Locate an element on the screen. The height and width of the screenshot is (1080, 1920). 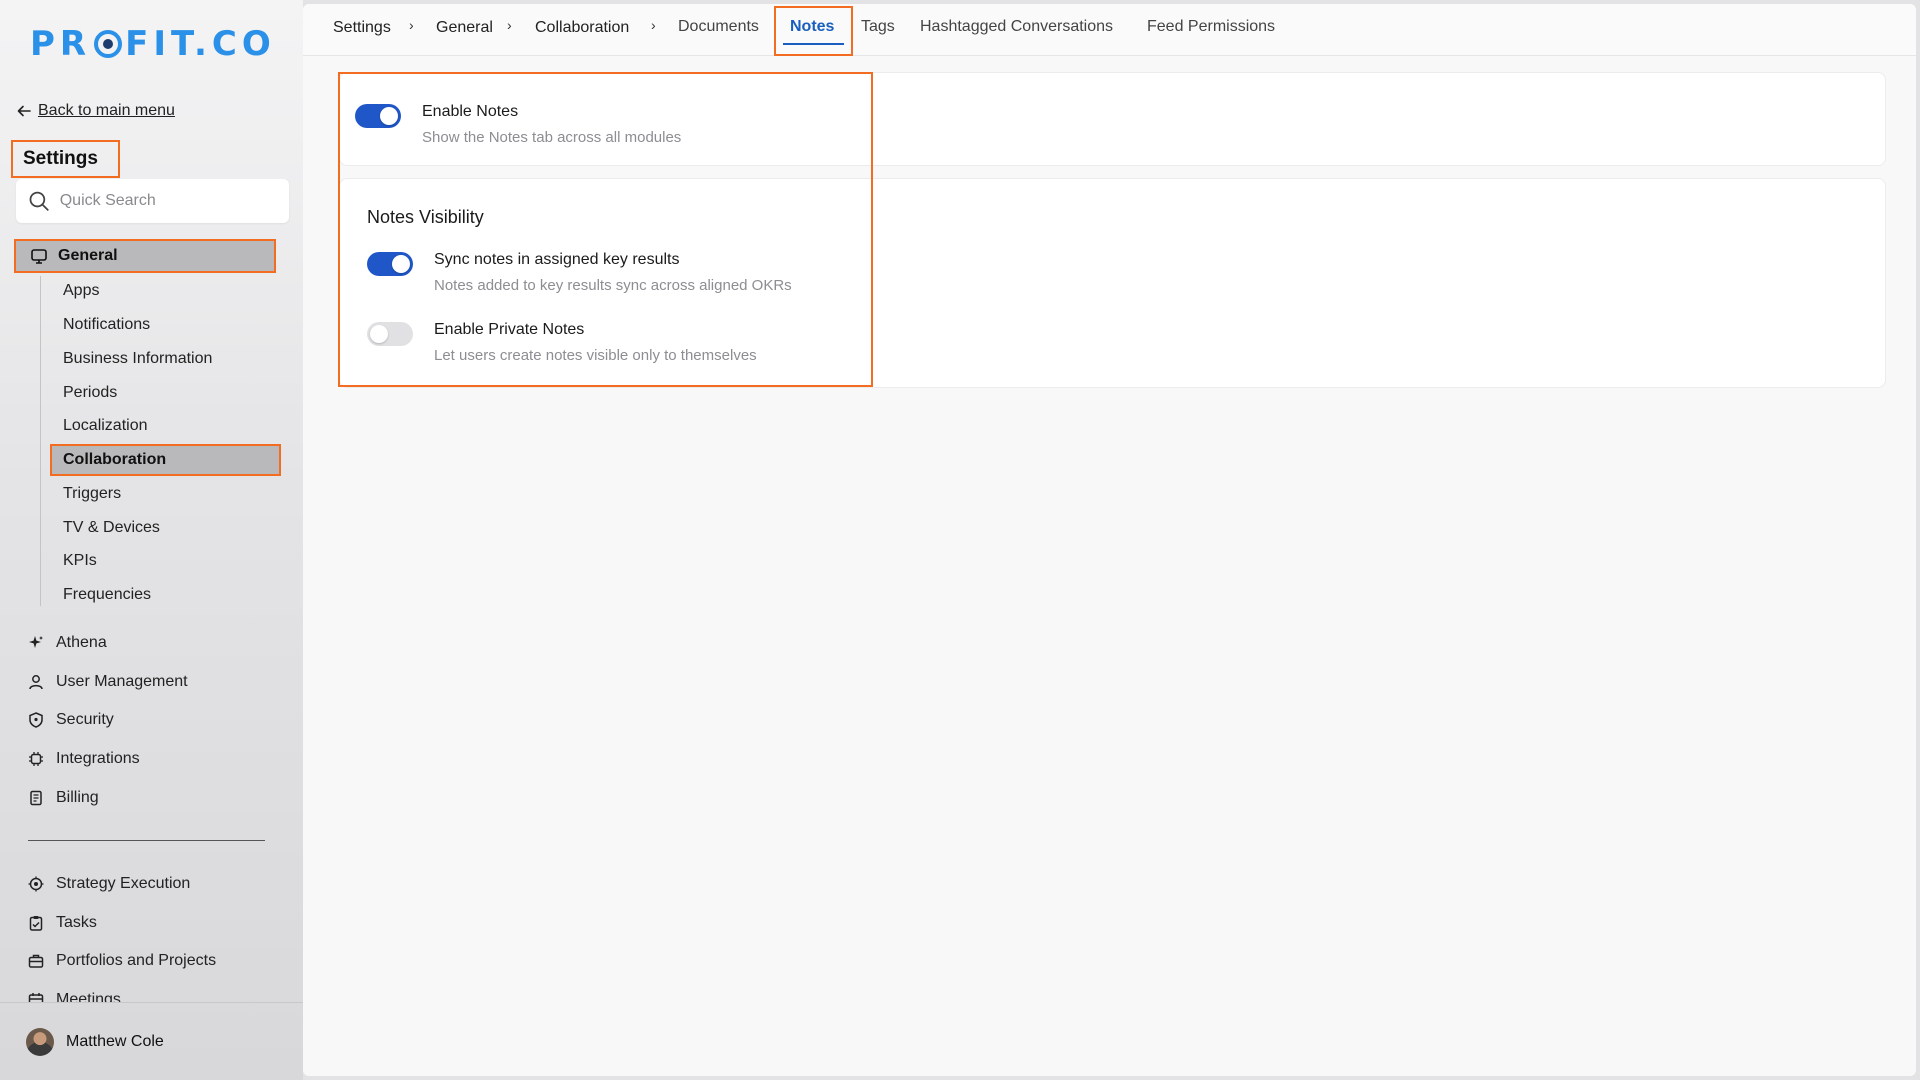
nav-tasks-label: Tasks is located at coordinates (76, 922).